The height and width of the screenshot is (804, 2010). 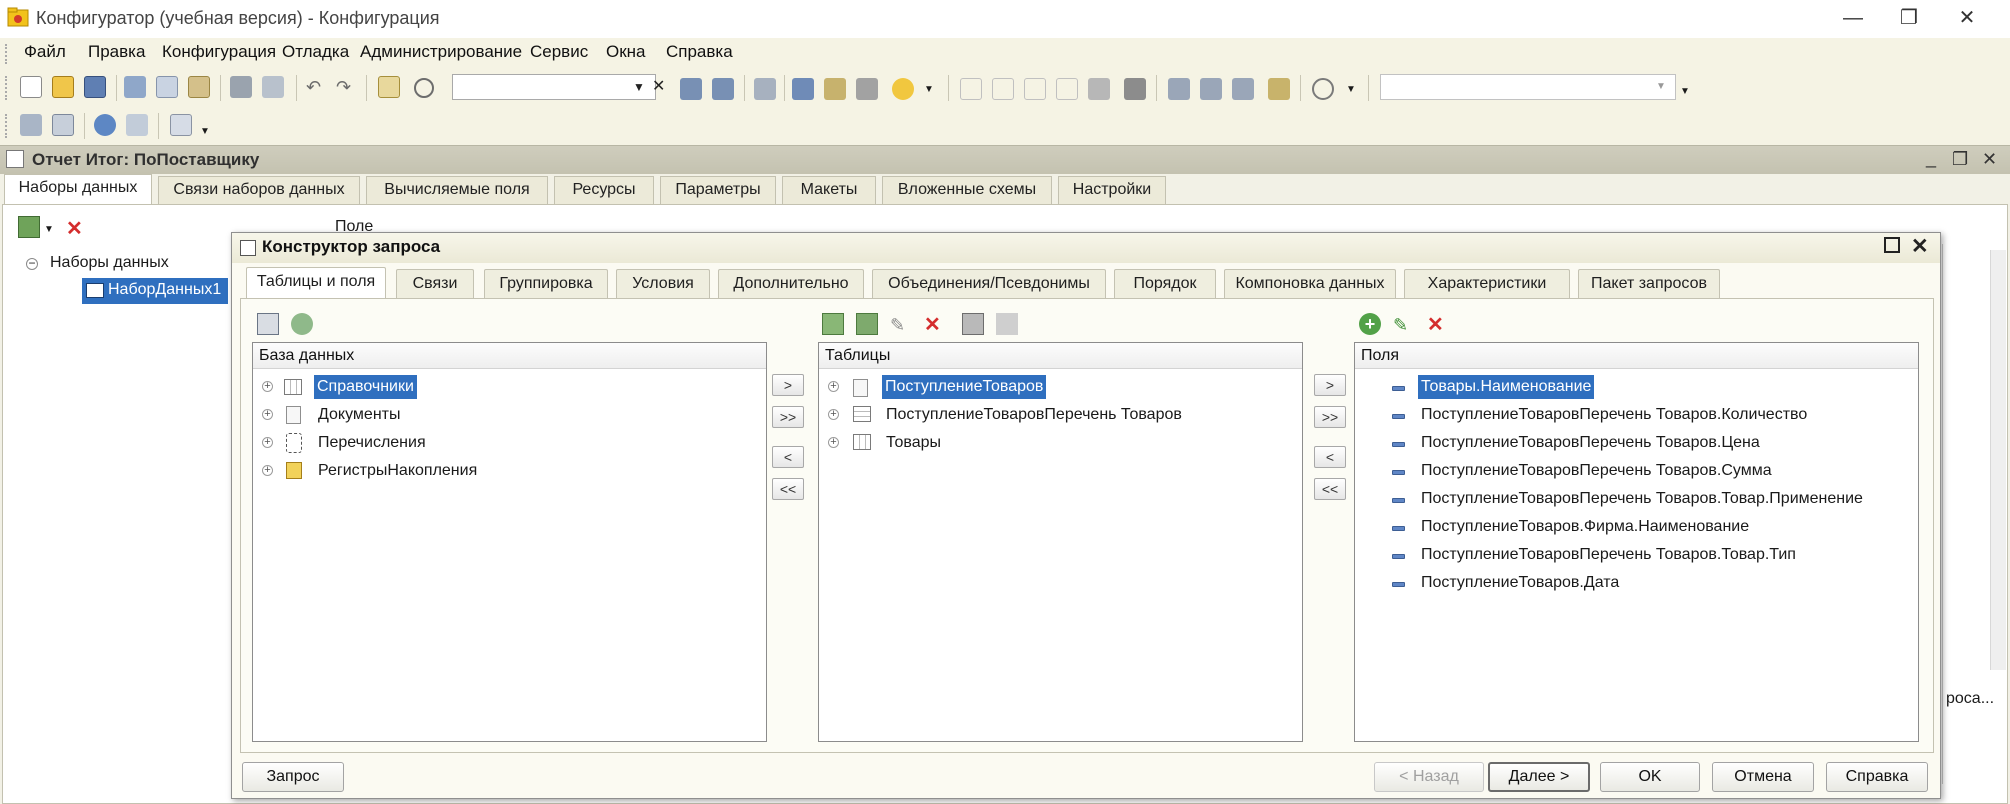 What do you see at coordinates (74, 228) in the screenshot?
I see `delete-icon: ✕` at bounding box center [74, 228].